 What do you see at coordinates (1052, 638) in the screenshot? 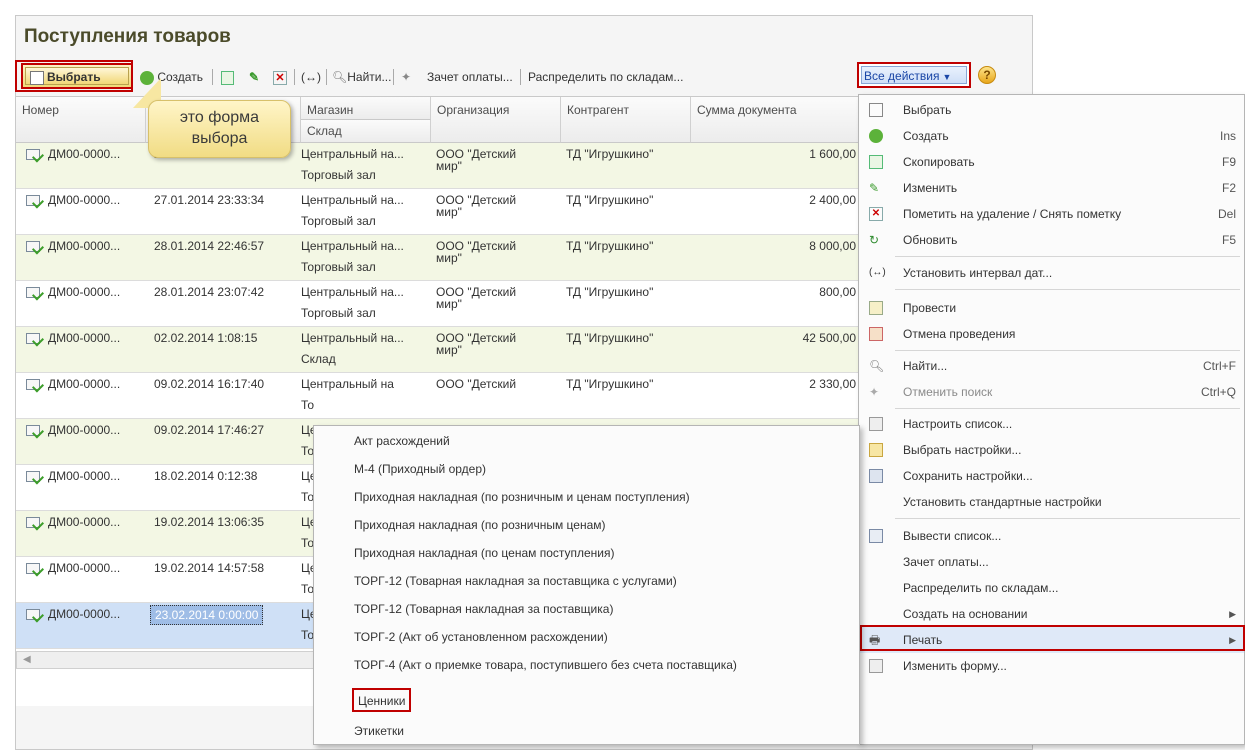
I see `print-highlight` at bounding box center [1052, 638].